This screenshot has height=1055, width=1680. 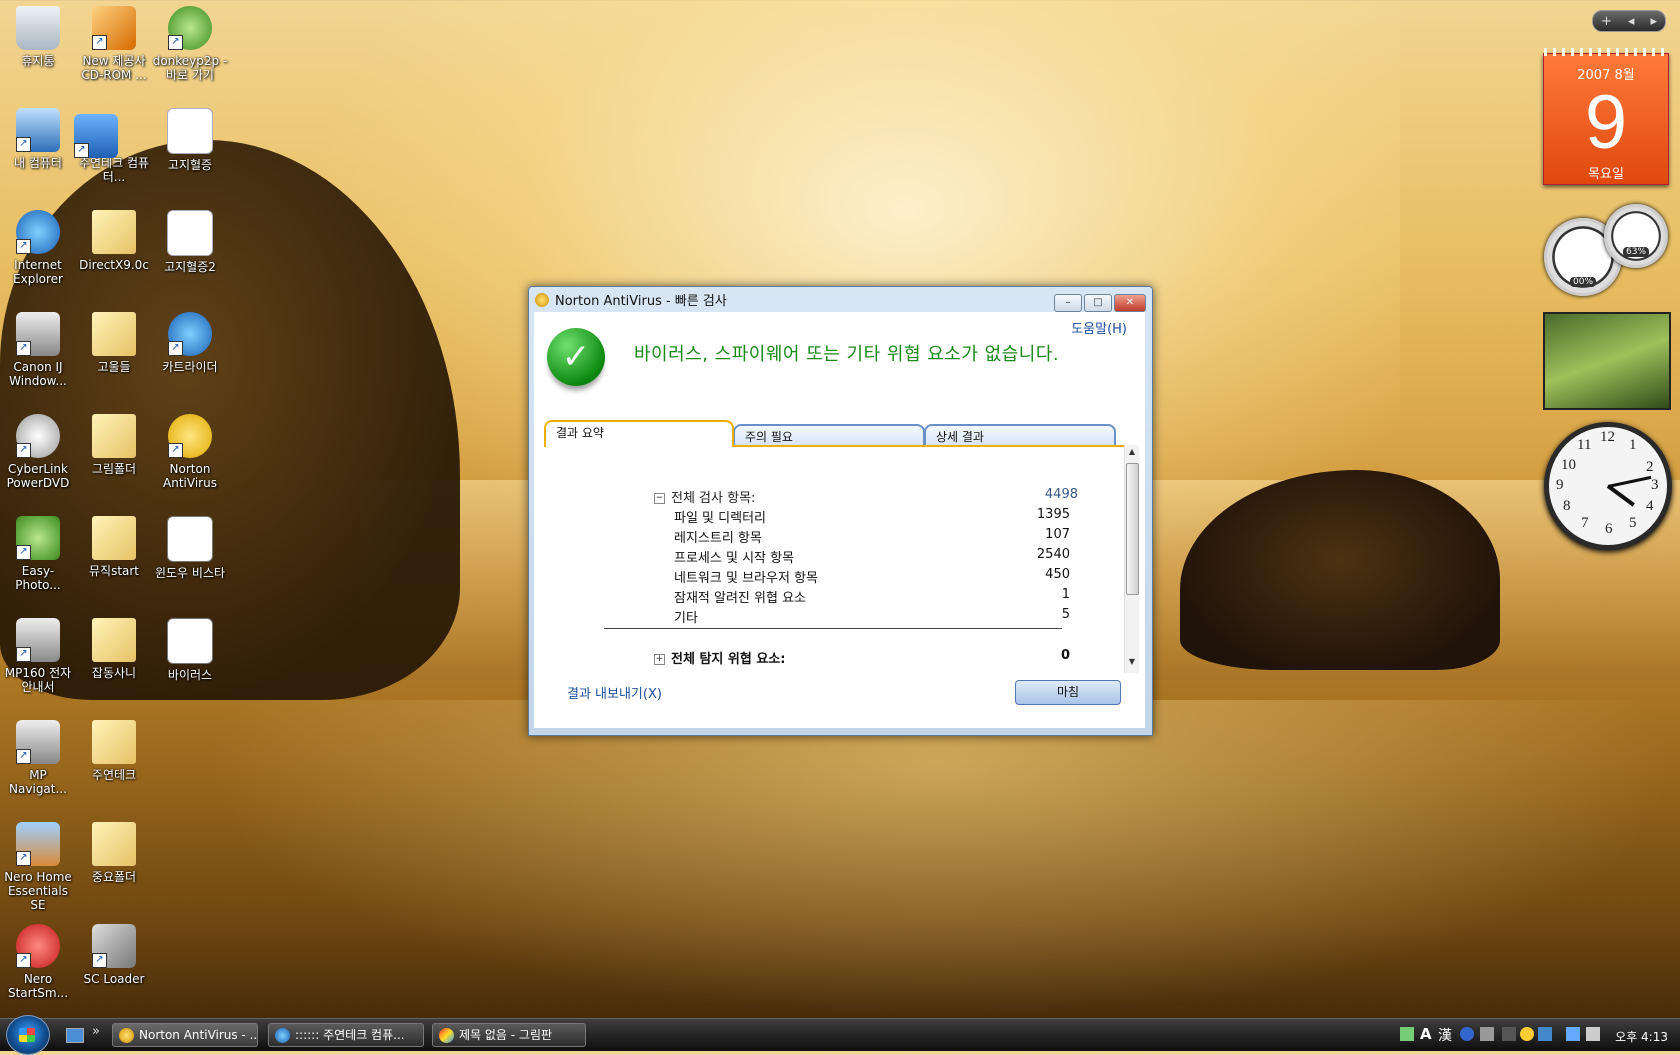 What do you see at coordinates (114, 571) in the screenshot?
I see `desktop-icon-label: 뮤직start` at bounding box center [114, 571].